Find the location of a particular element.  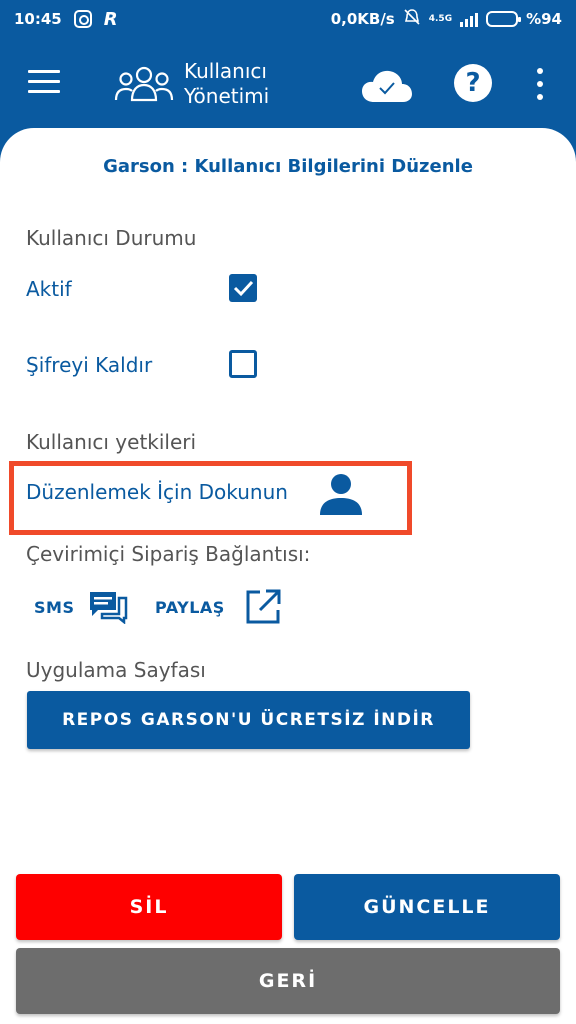

edit-permissions-link: Düzenlemek İçin Dokunun is located at coordinates (157, 492).